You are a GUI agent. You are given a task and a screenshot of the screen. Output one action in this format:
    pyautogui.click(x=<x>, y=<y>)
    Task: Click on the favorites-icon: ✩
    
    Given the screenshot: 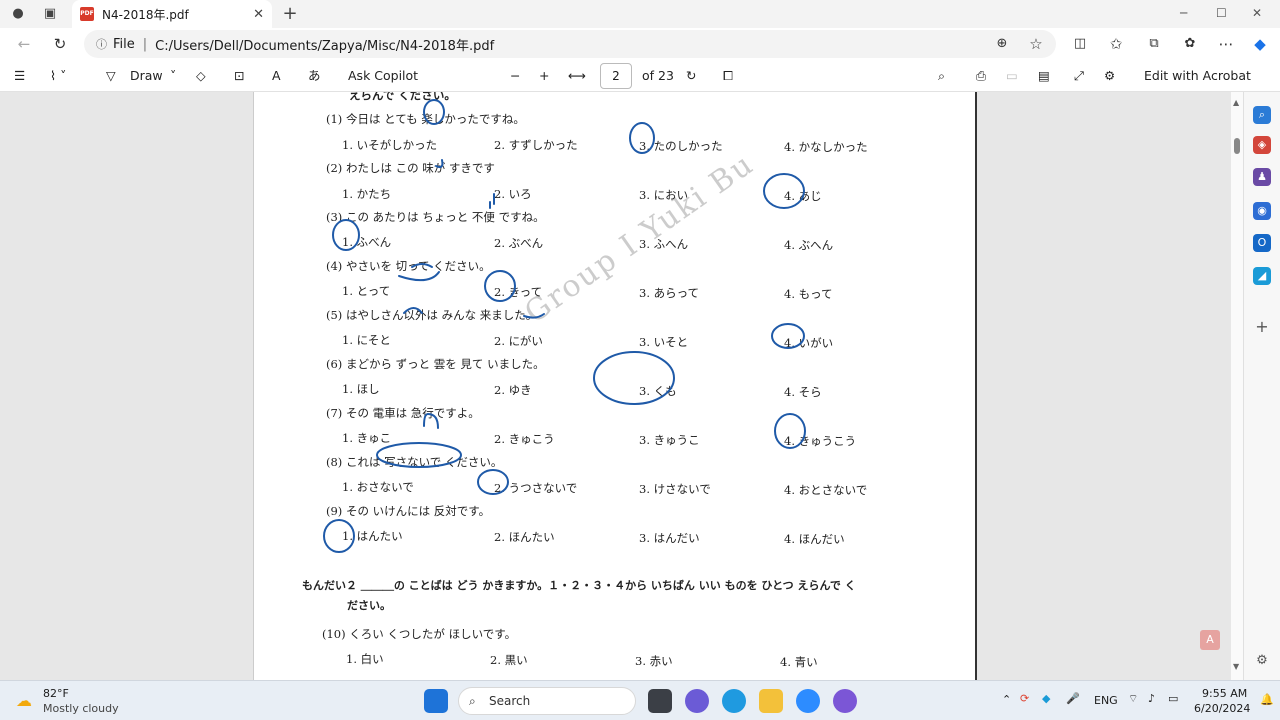 What is the action you would take?
    pyautogui.click(x=1116, y=44)
    